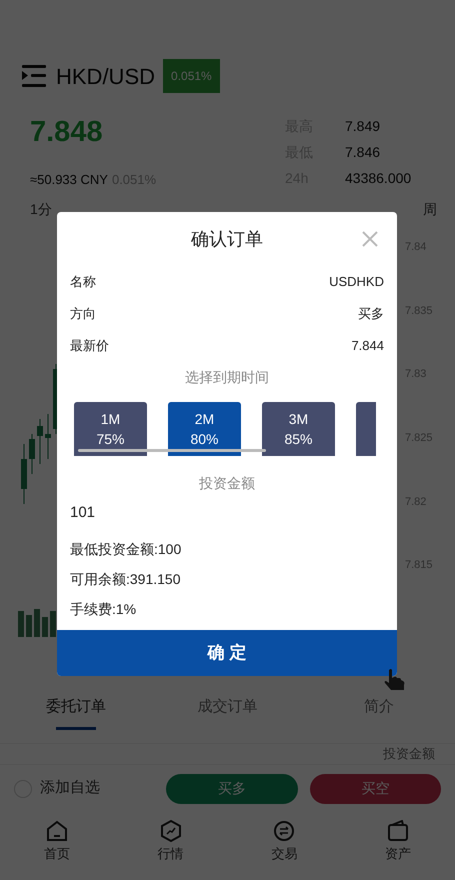 The width and height of the screenshot is (455, 880). Describe the element at coordinates (70, 788) in the screenshot. I see `watchlist-label: 添加自选` at that location.